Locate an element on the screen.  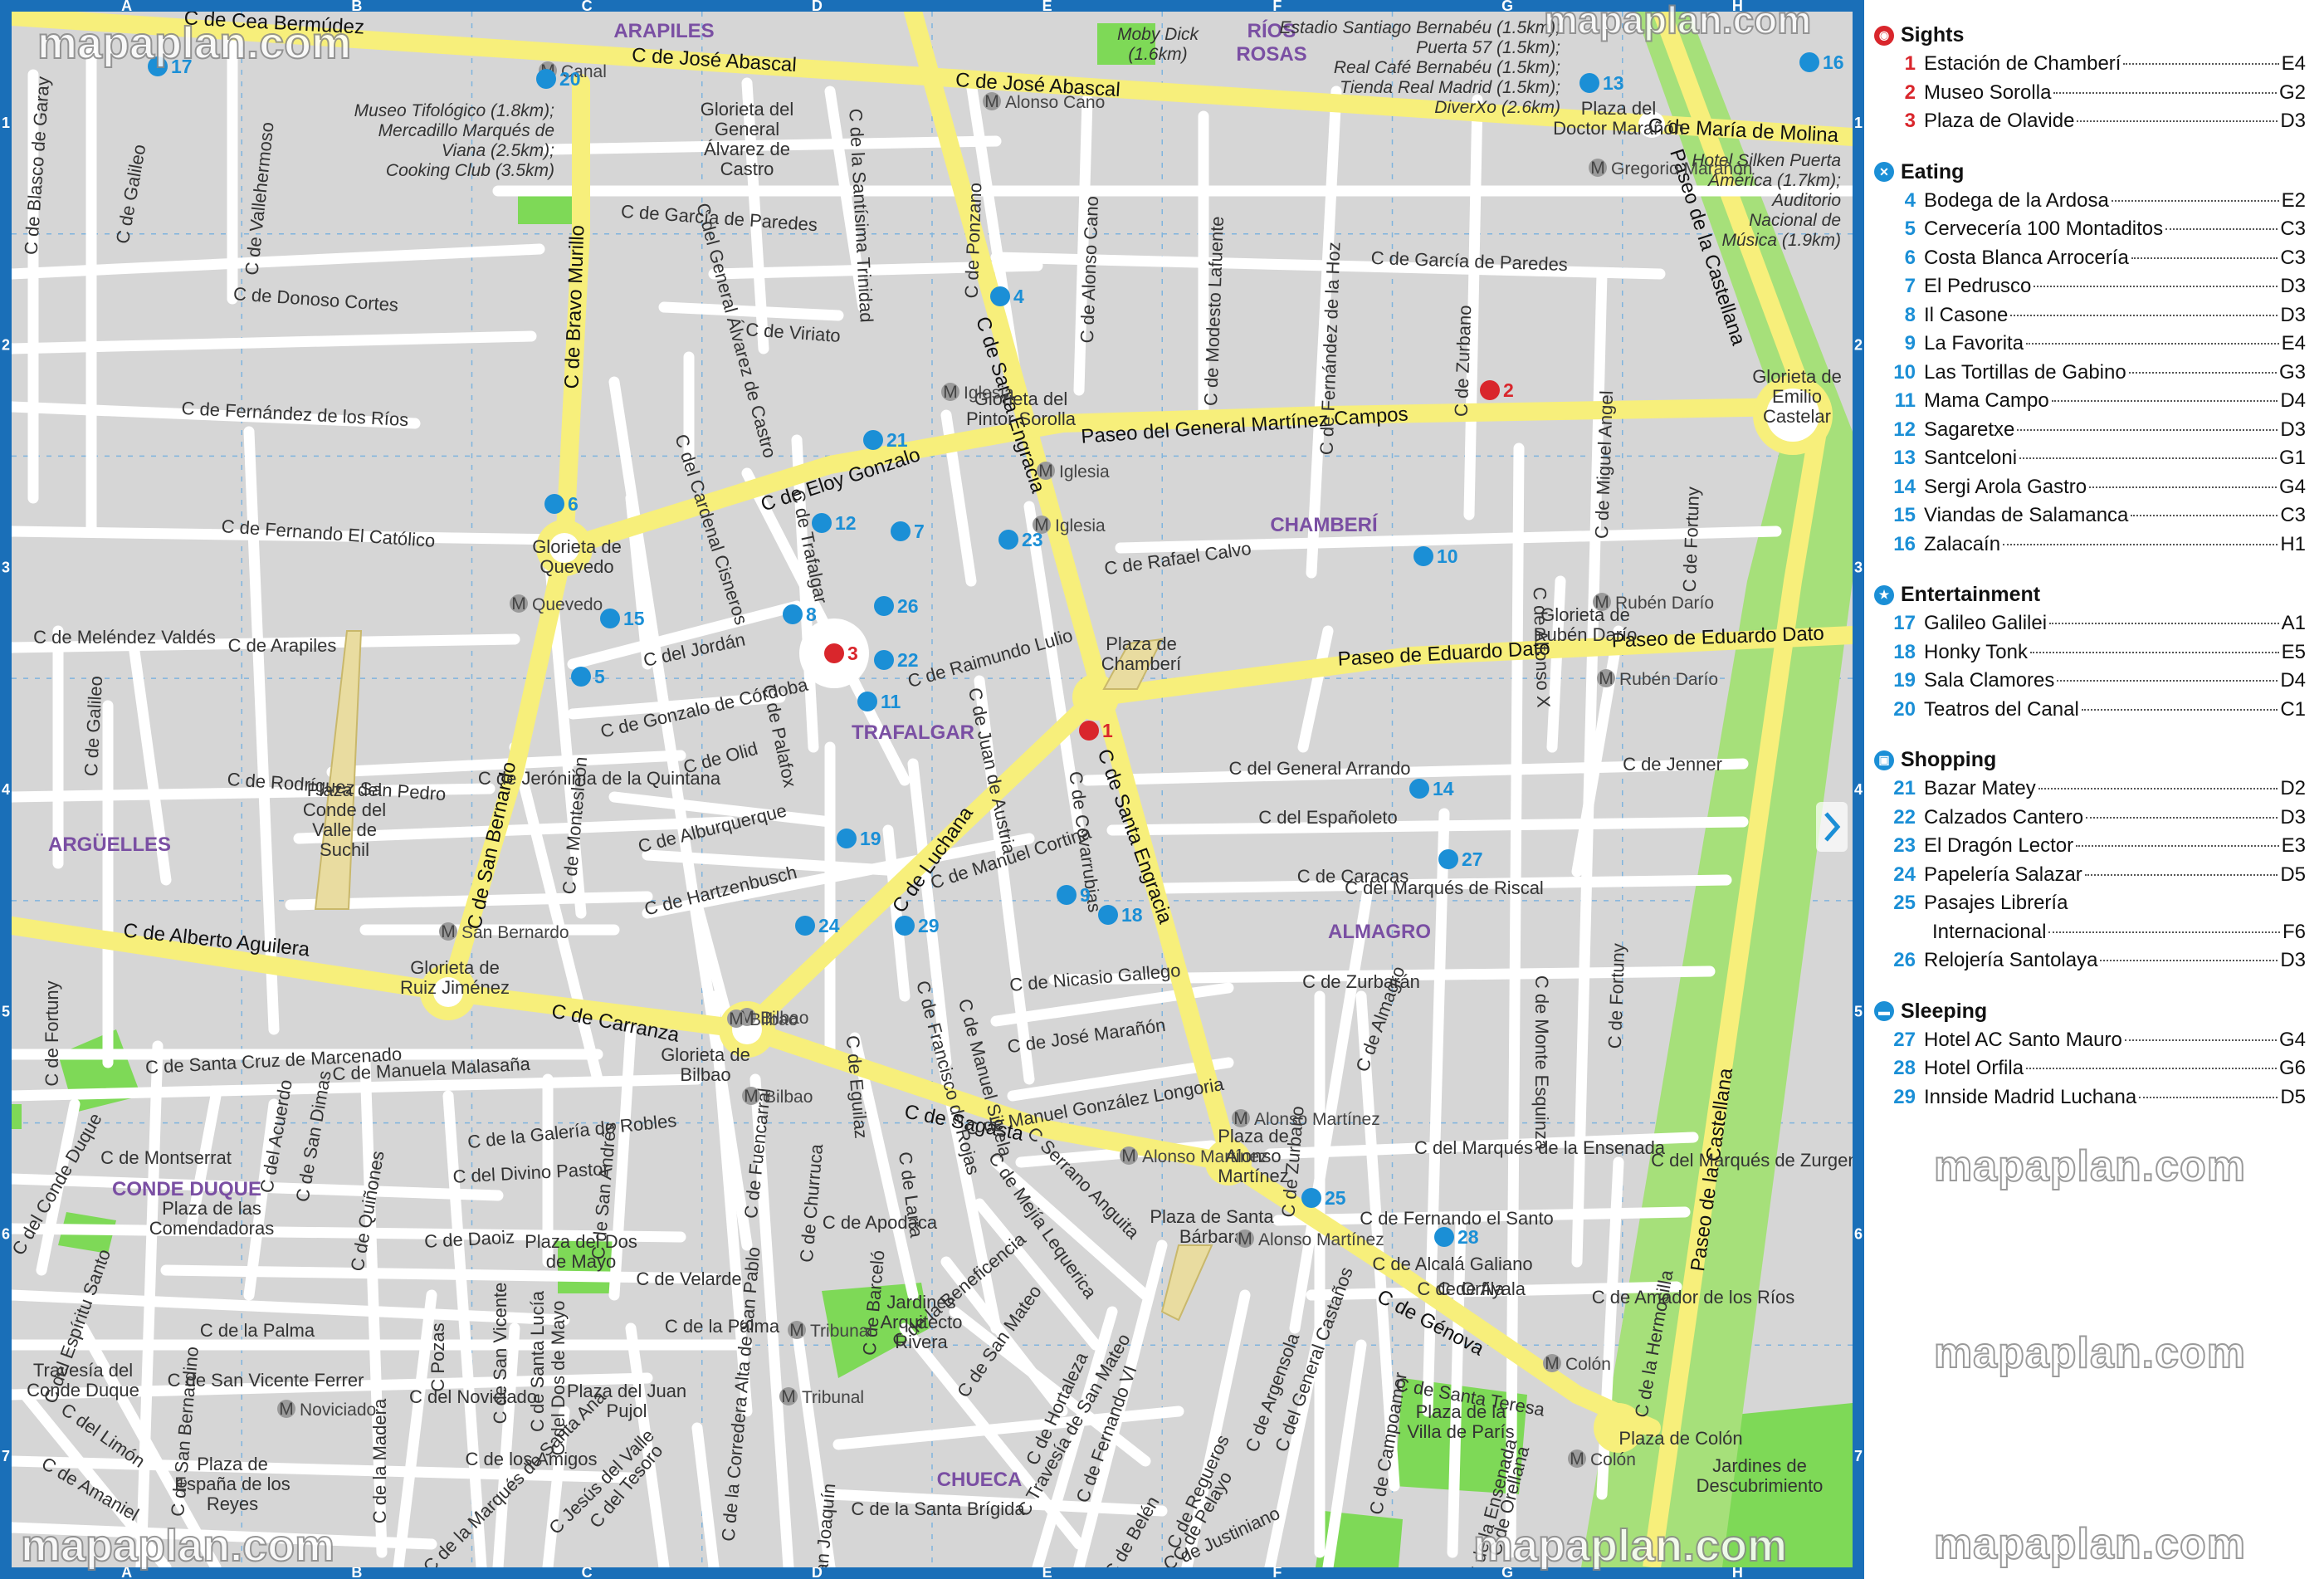
grid-row-label: 2 is located at coordinates (6, 345).